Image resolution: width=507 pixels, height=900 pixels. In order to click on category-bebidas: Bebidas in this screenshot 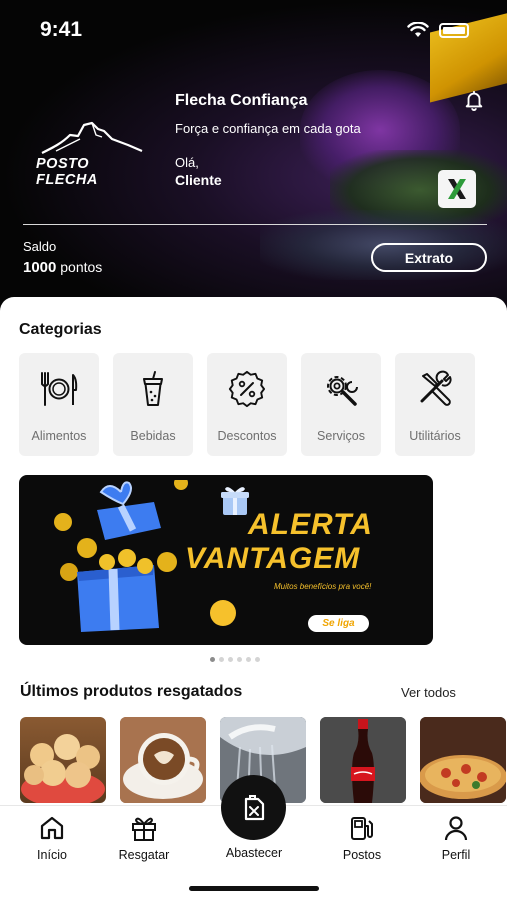, I will do `click(153, 404)`.